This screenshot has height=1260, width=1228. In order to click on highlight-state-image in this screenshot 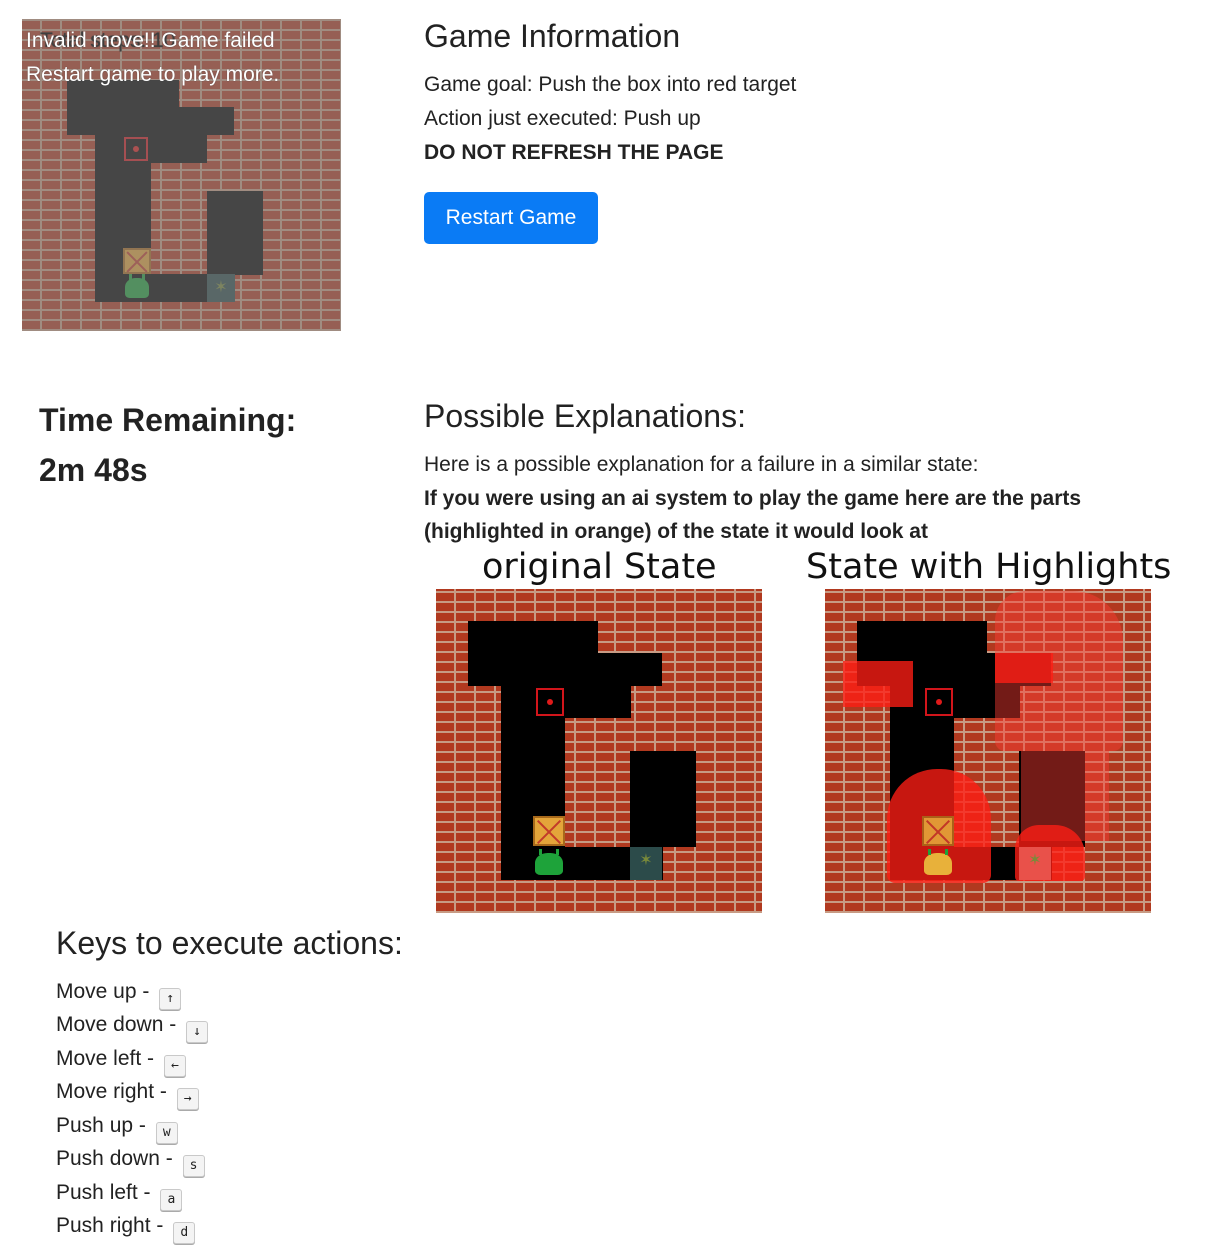, I will do `click(988, 751)`.